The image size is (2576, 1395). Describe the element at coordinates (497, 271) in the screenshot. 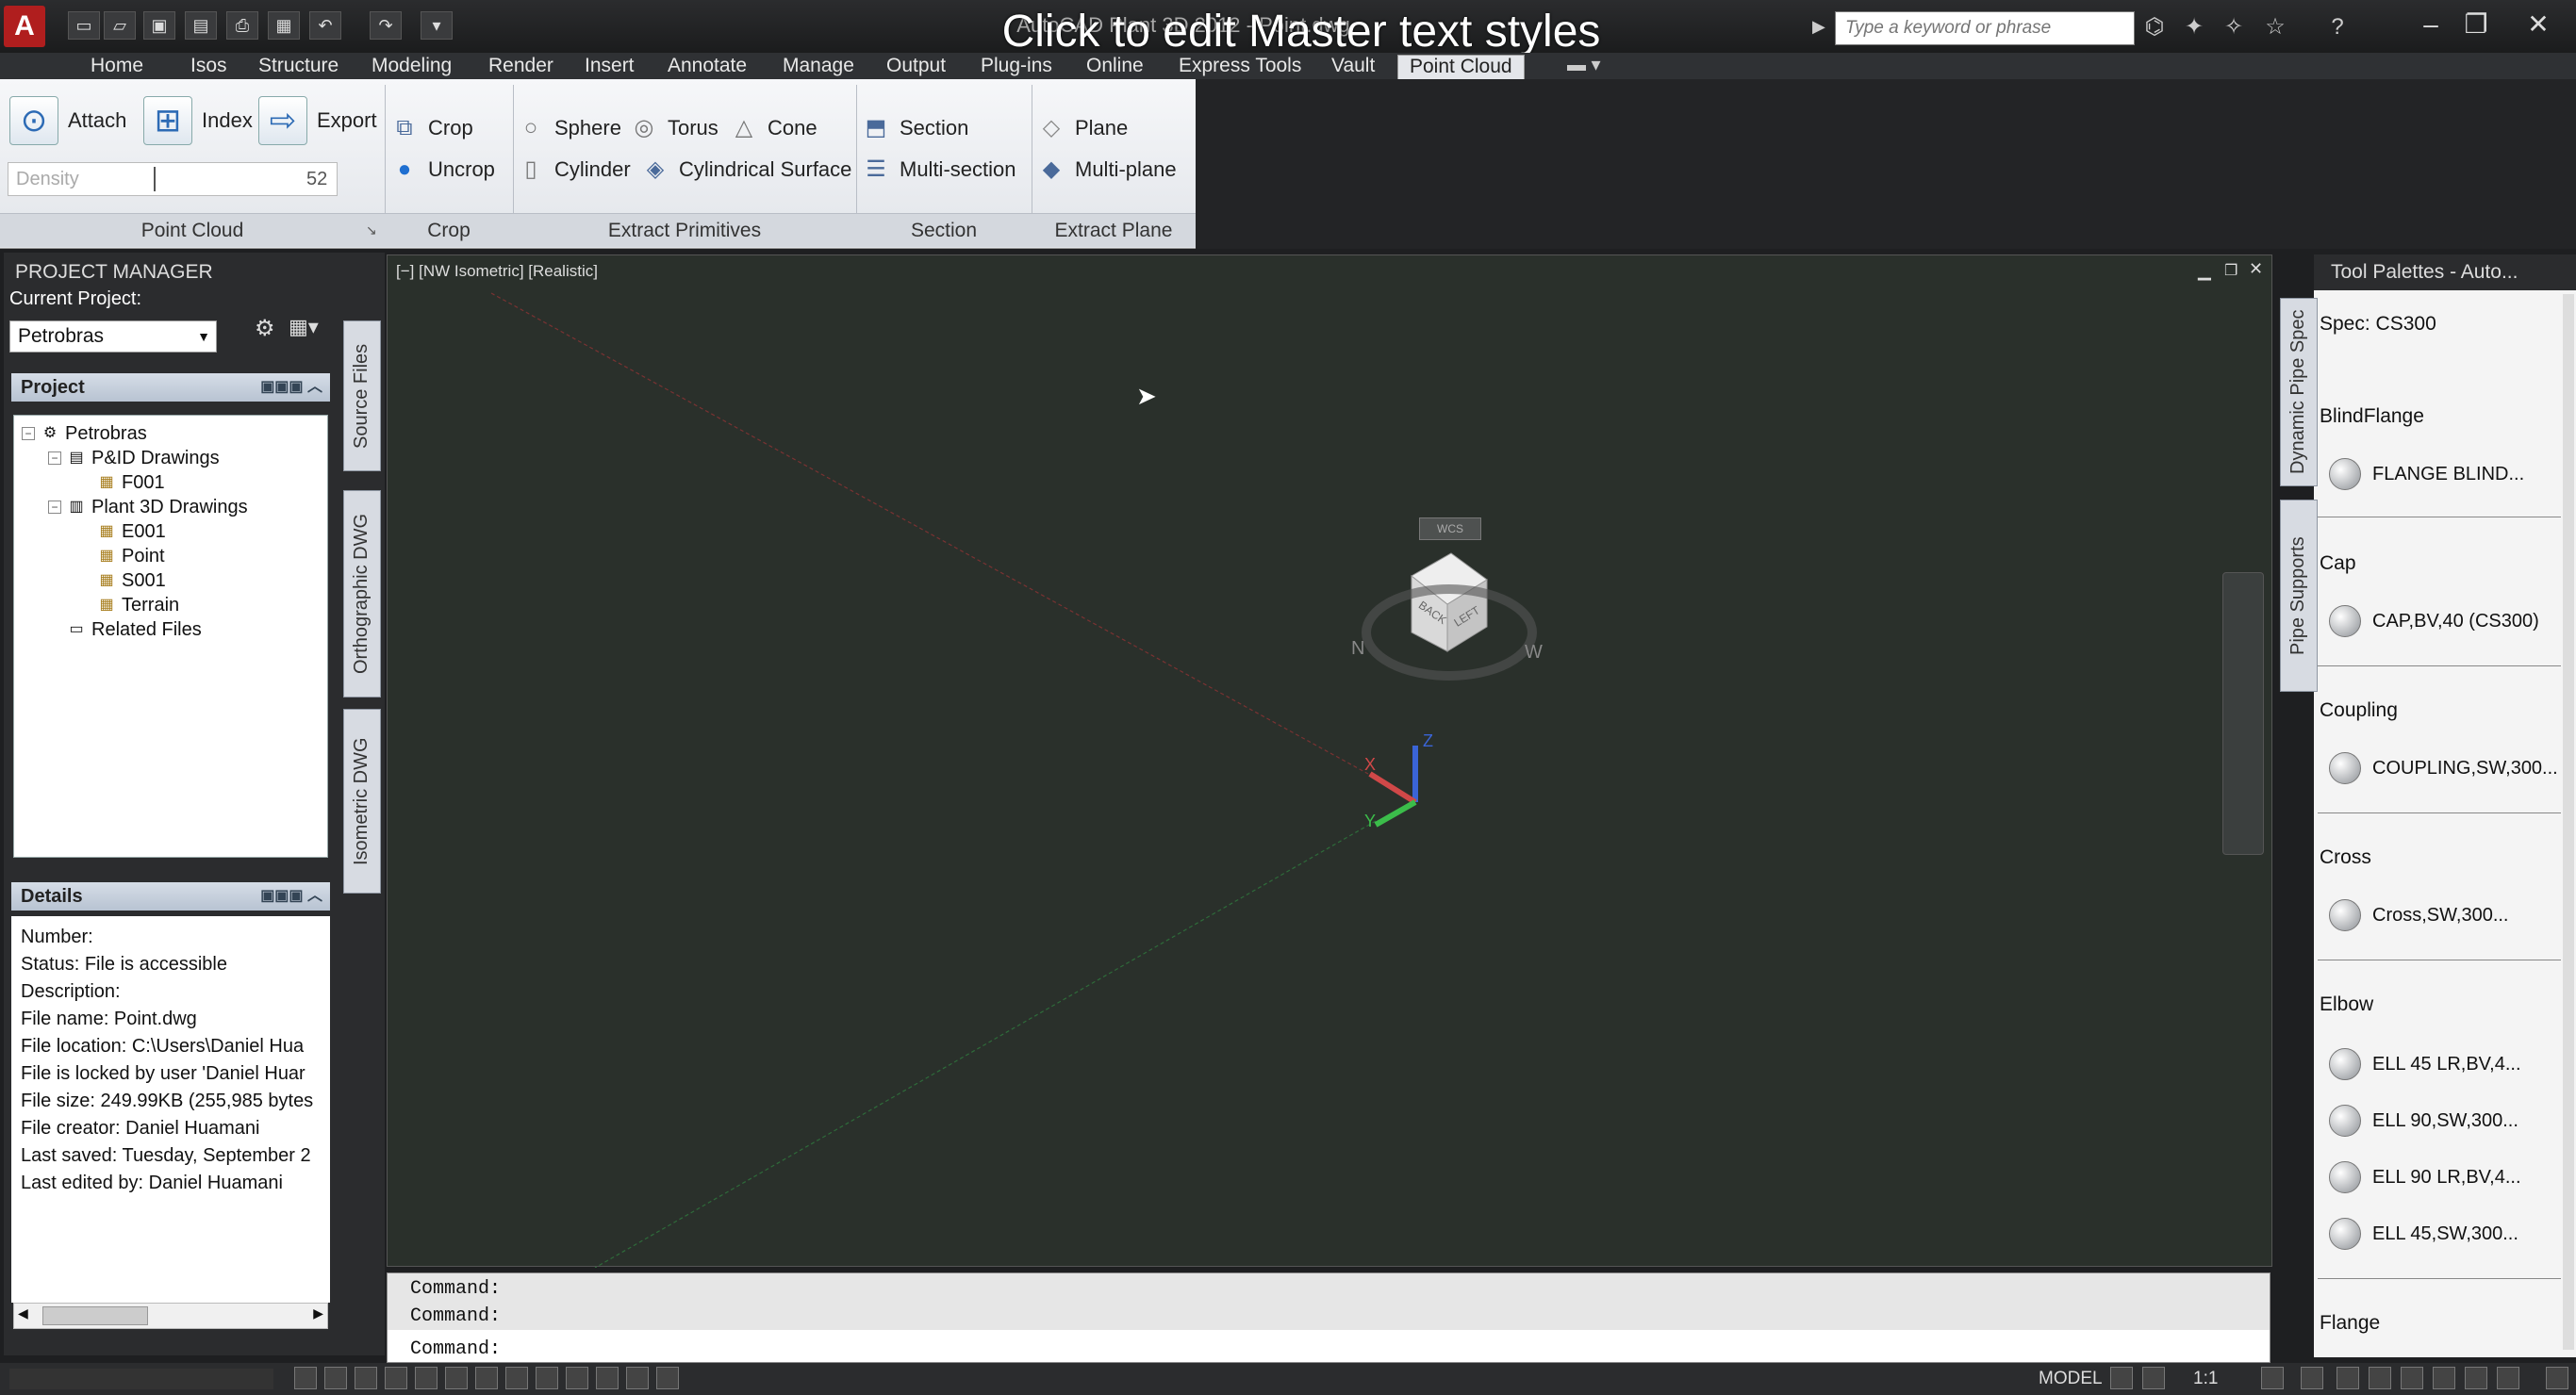

I see `viewport-controls-label: [−] [NW Isometric] [Realistic]` at that location.